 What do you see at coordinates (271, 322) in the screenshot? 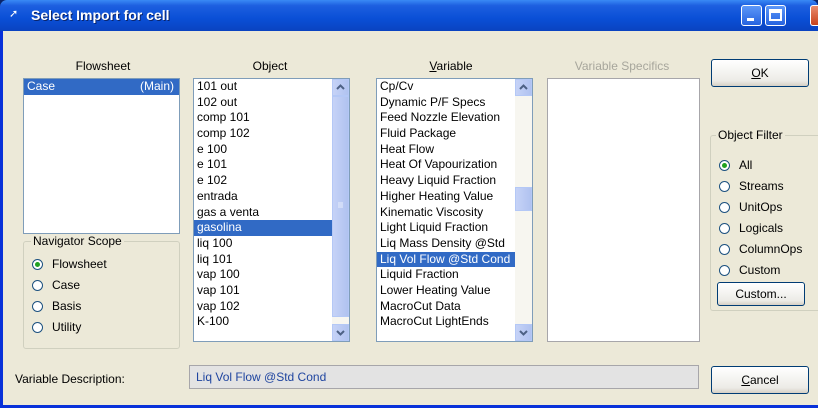
I see `list-item: K-100` at bounding box center [271, 322].